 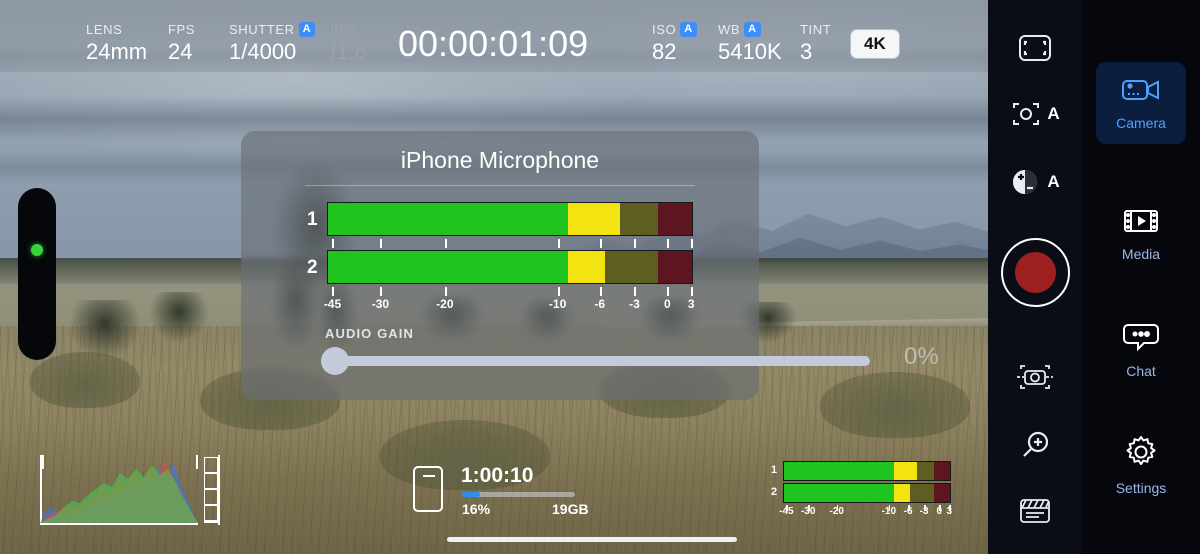 I want to click on stabilizer-icon, so click(x=1035, y=377).